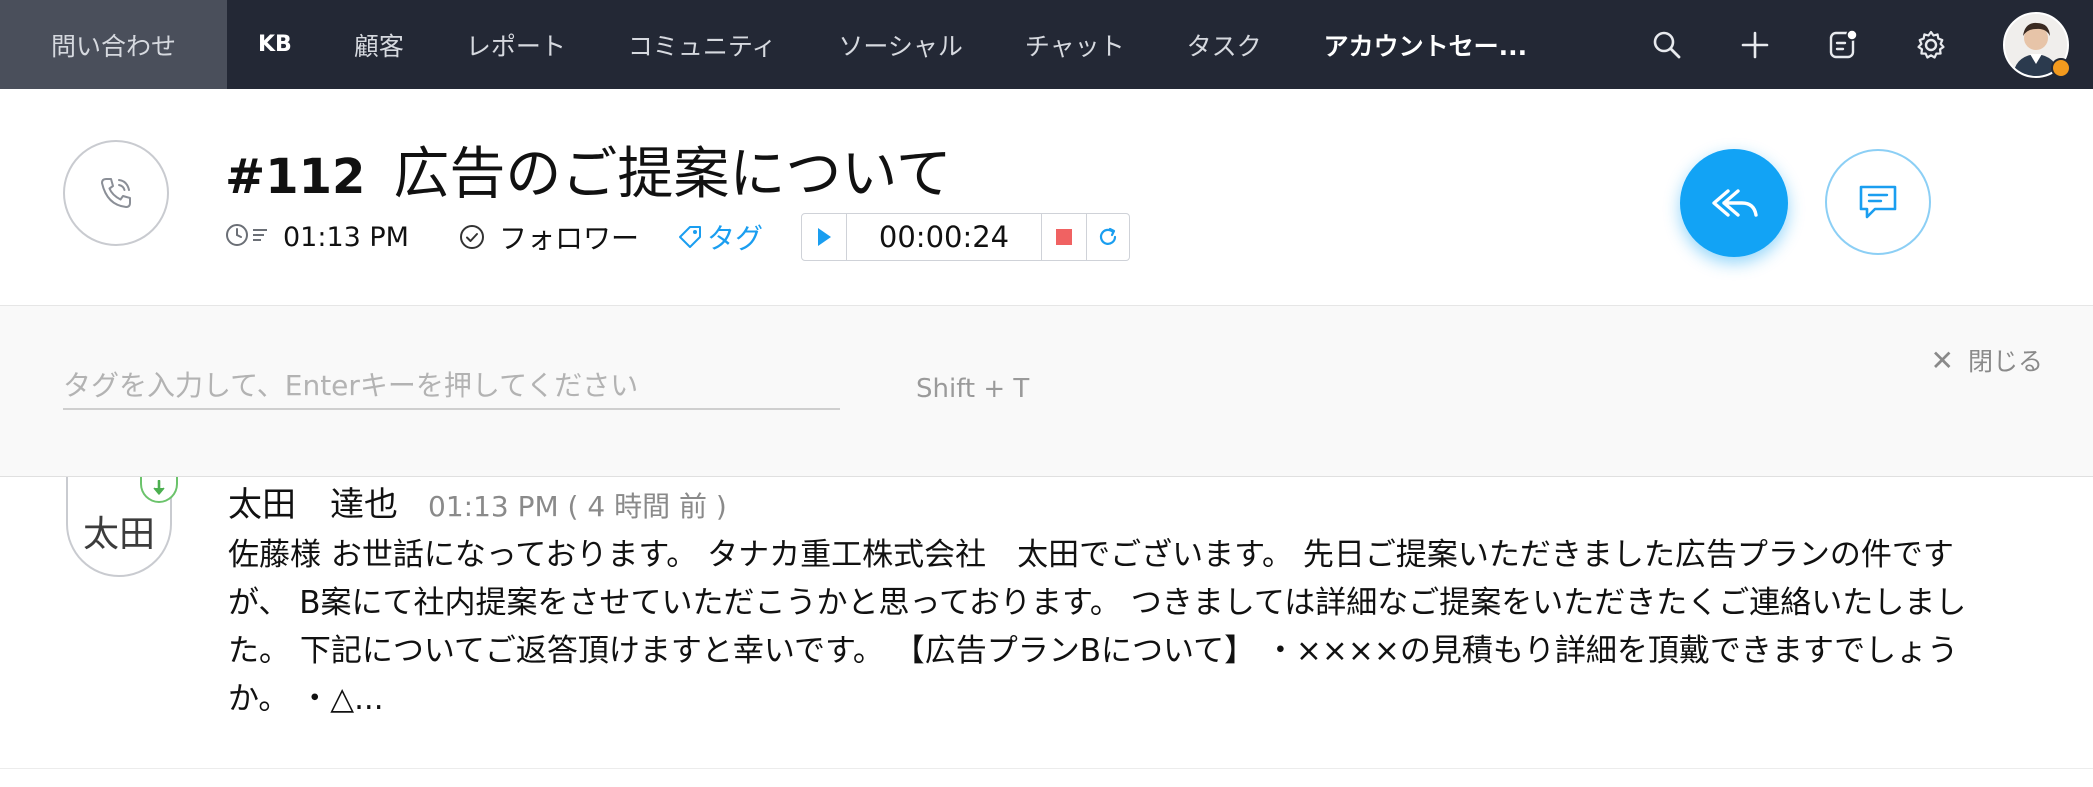 The image size is (2093, 787). What do you see at coordinates (472, 237) in the screenshot?
I see `check-circle-icon` at bounding box center [472, 237].